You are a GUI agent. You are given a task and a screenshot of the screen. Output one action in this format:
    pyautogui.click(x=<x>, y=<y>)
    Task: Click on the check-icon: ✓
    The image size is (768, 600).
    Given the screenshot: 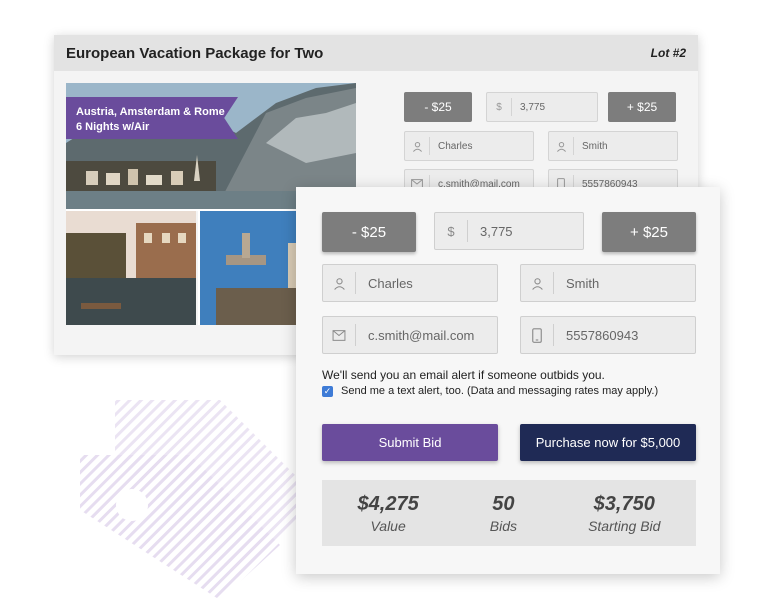 What is the action you would take?
    pyautogui.click(x=327, y=390)
    